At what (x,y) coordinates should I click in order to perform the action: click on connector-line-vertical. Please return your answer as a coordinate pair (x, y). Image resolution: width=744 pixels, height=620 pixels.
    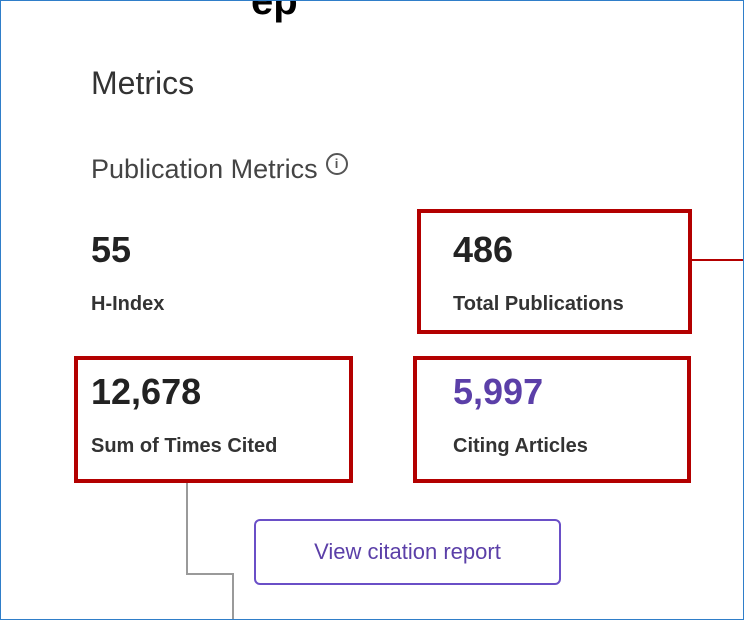
    Looking at the image, I should click on (187, 528).